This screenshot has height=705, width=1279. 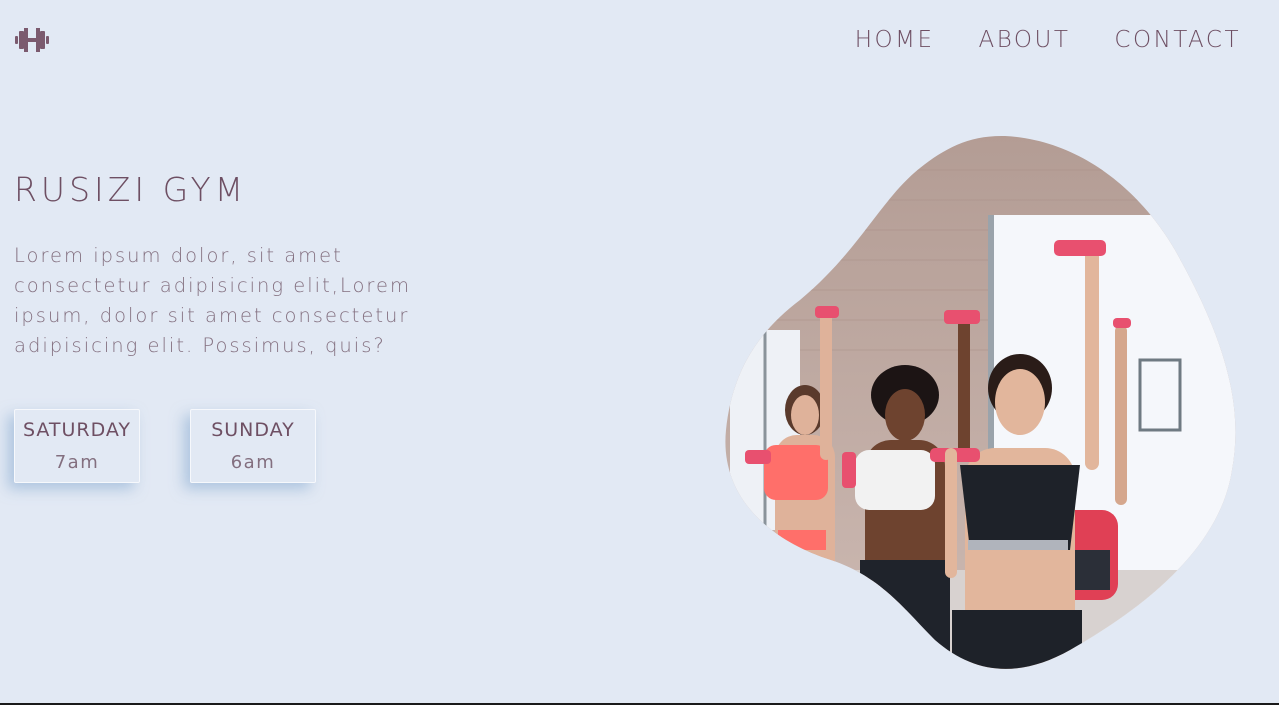 What do you see at coordinates (77, 446) in the screenshot?
I see `schedule-card-saturday: SATURDAY 7am` at bounding box center [77, 446].